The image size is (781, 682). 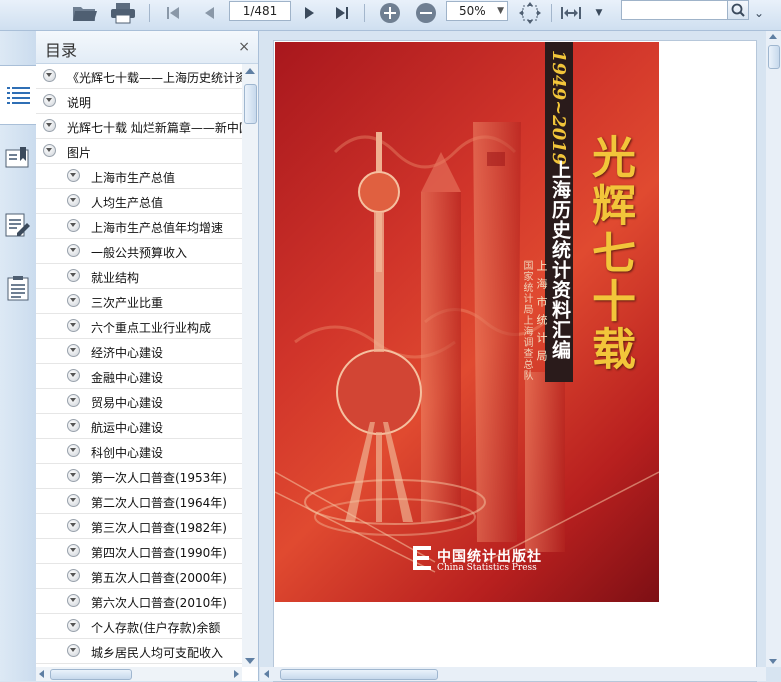 I want to click on outline-item: 就业结构, so click(x=139, y=276).